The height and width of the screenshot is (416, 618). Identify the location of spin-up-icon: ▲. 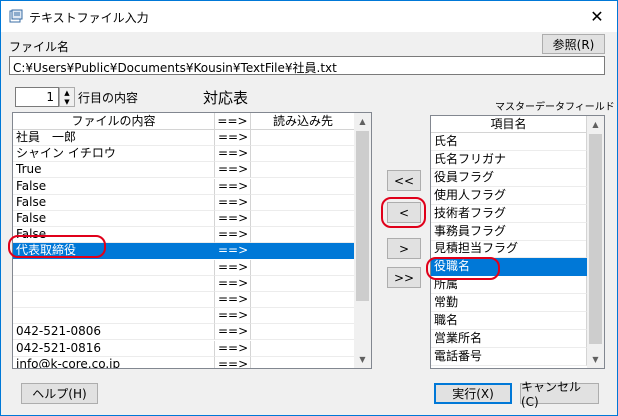
(67, 92).